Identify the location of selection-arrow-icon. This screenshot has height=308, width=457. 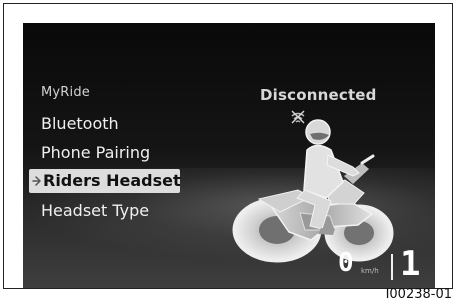
(36, 181).